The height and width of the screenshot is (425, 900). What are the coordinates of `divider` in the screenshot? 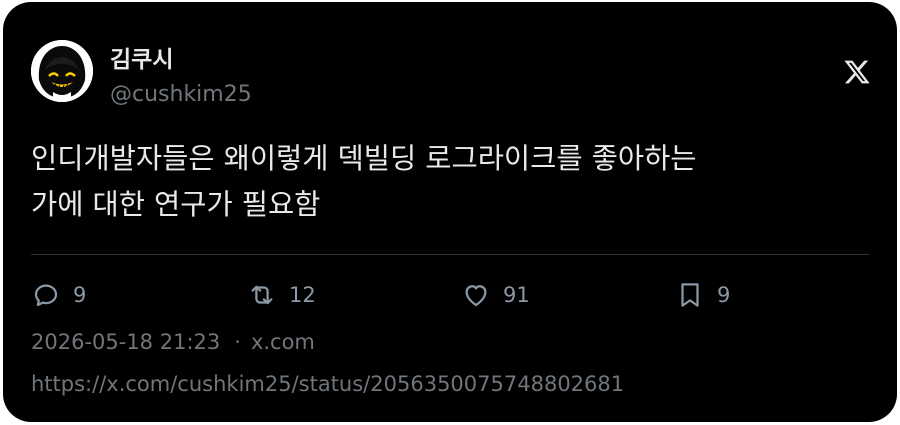 It's located at (450, 254).